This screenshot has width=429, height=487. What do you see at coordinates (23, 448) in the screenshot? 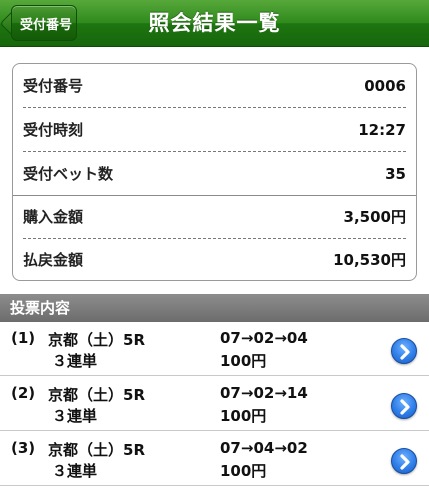
I see `vote-number: (3)` at bounding box center [23, 448].